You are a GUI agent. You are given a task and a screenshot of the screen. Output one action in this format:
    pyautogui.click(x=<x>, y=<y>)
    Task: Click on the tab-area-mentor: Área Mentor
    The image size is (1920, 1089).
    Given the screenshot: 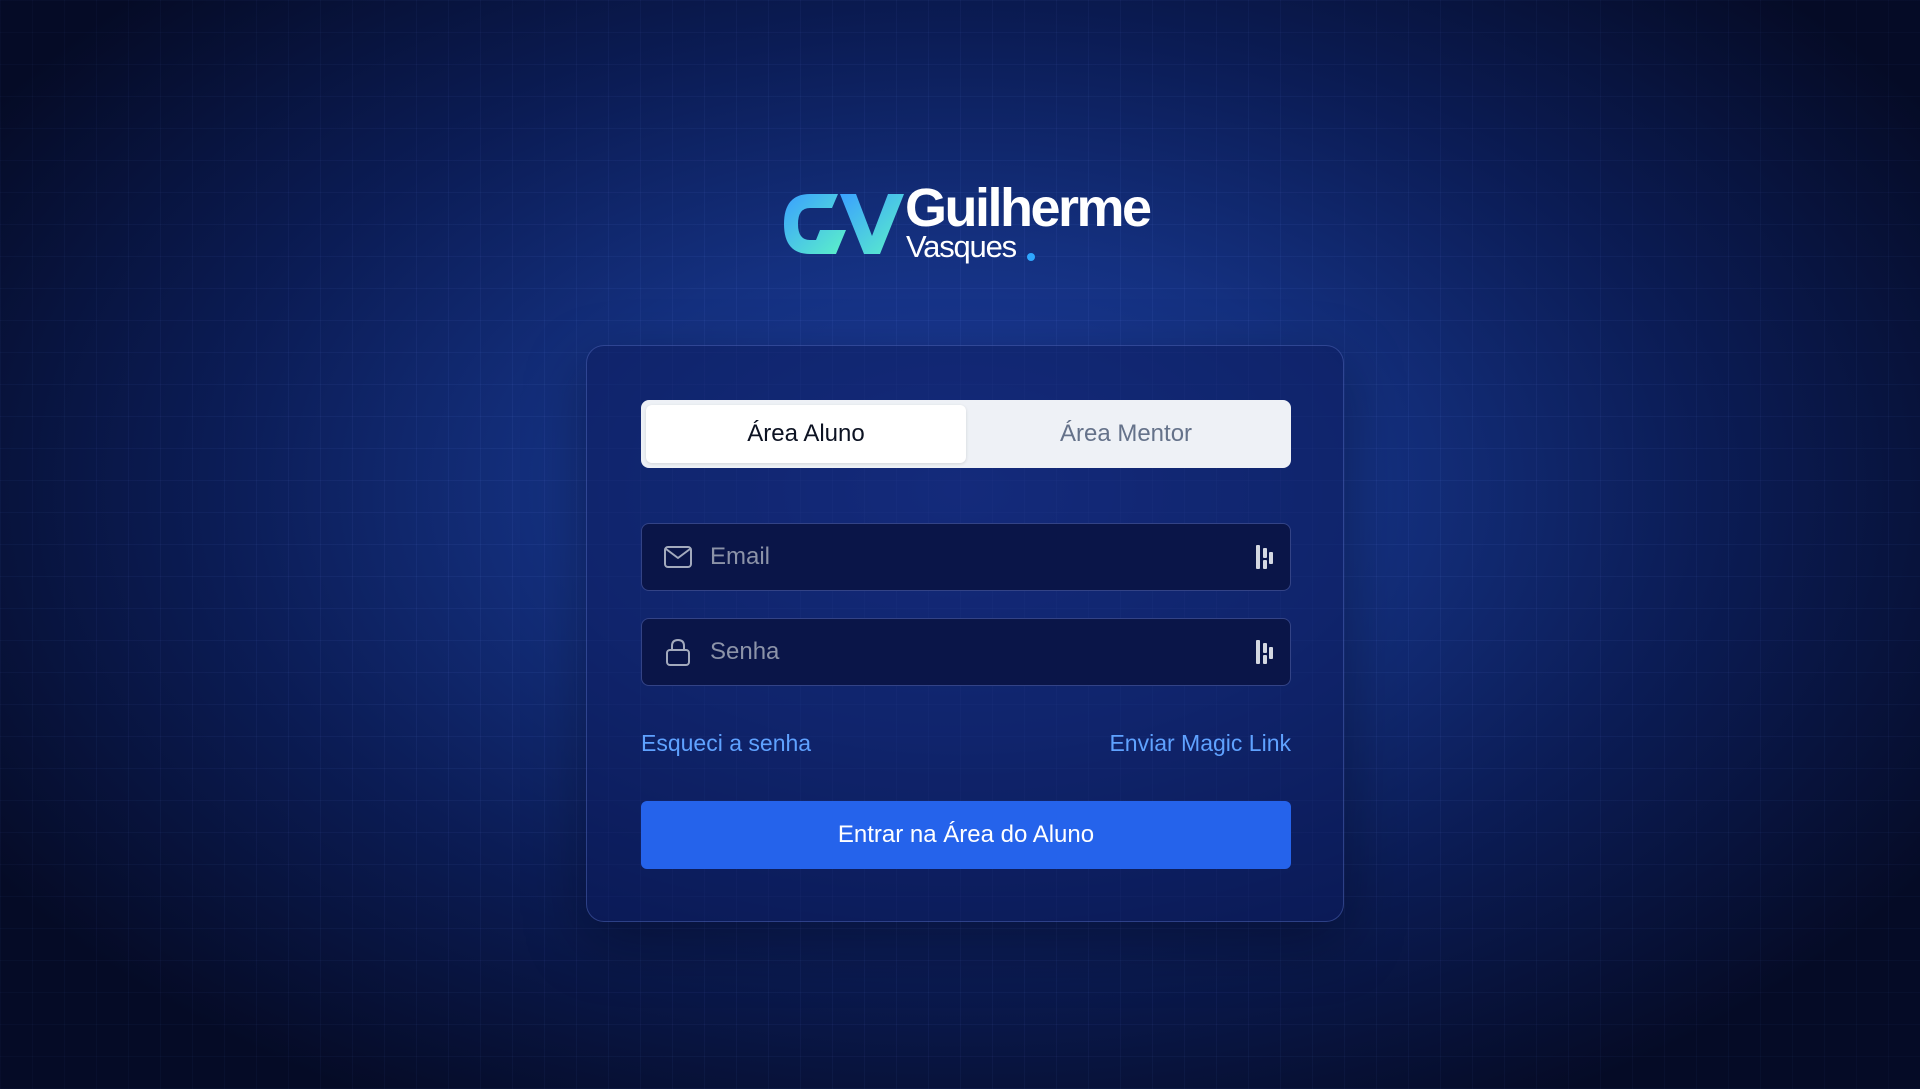 What is the action you would take?
    pyautogui.click(x=1126, y=434)
    